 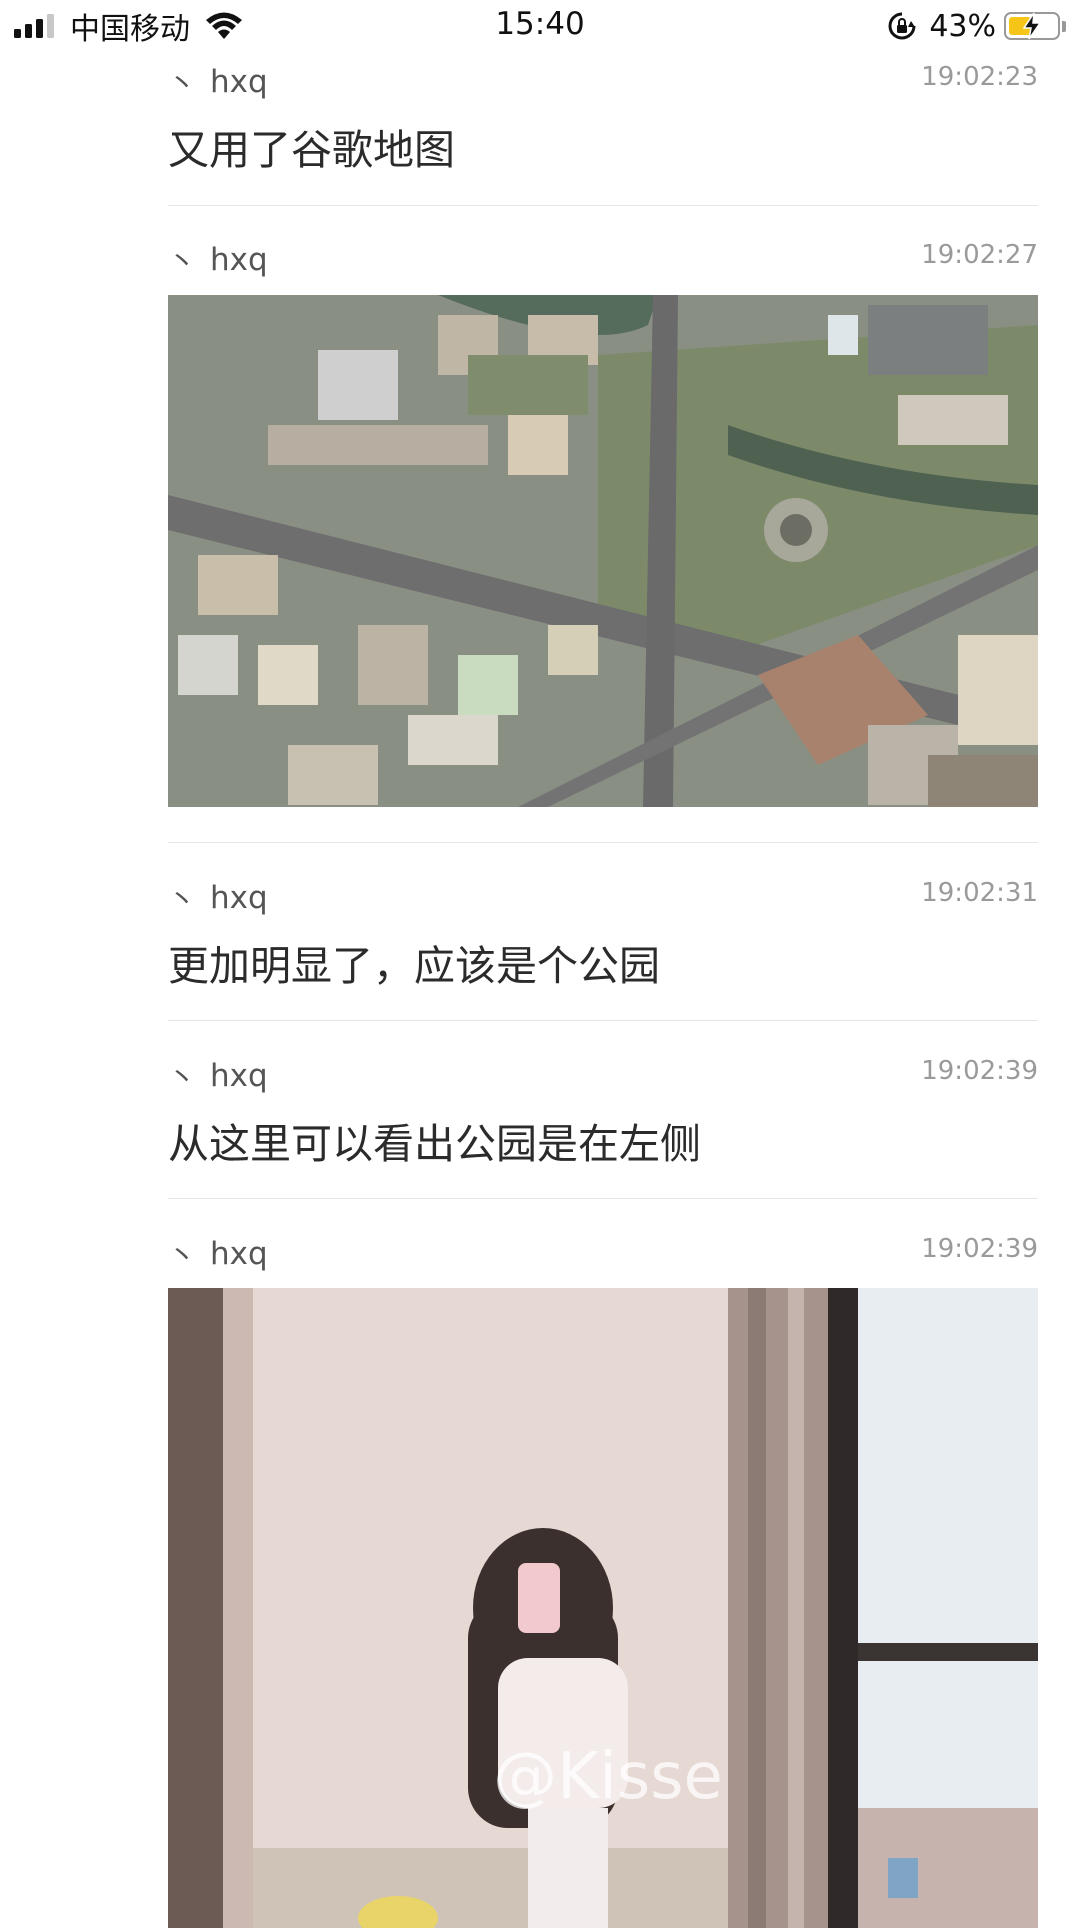 I want to click on message-text: 更加明显了，应该是个公园, so click(x=414, y=966).